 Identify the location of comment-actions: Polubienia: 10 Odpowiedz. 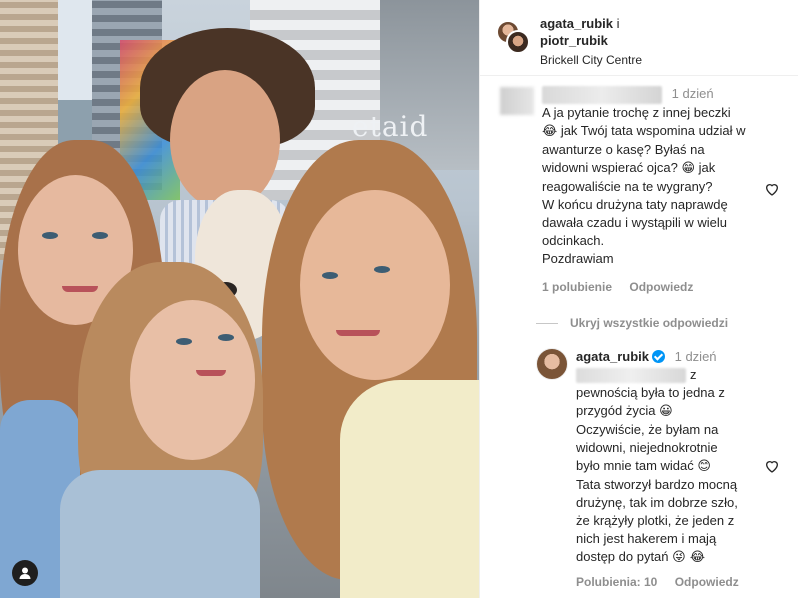
(676, 582).